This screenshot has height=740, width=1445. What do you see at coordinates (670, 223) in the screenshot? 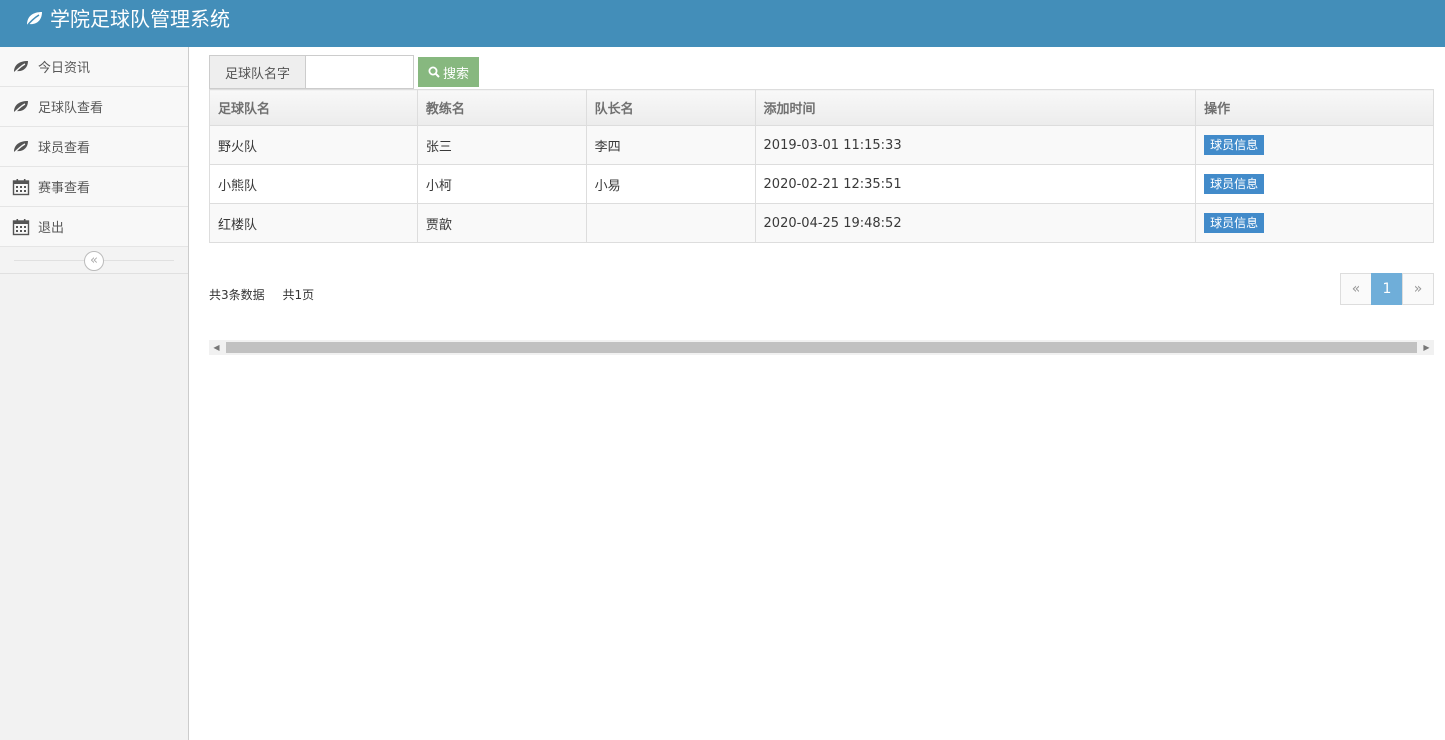
I see `cell-captain` at bounding box center [670, 223].